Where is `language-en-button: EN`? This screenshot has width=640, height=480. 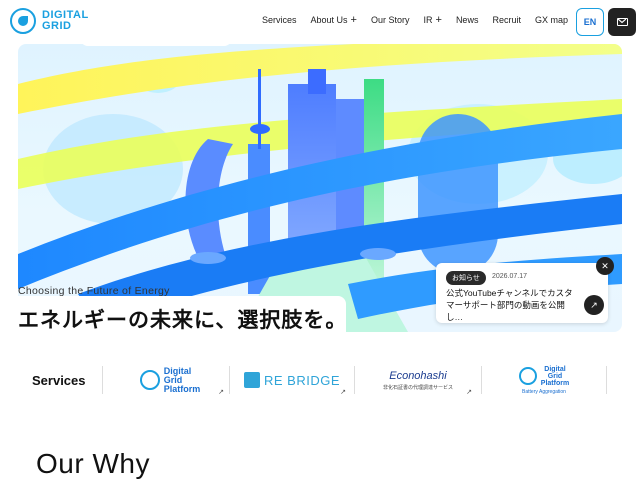
language-en-button: EN is located at coordinates (590, 22).